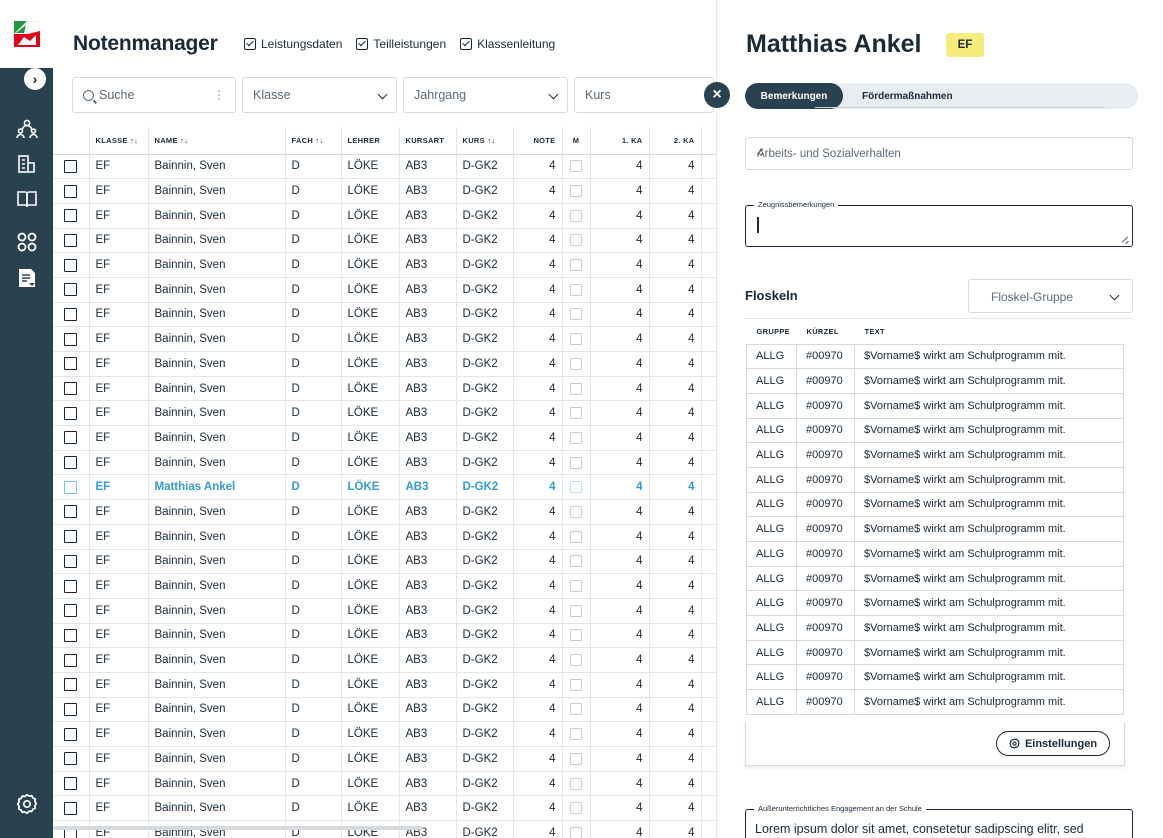 The height and width of the screenshot is (838, 1163). I want to click on header-name: NAME ↑↓, so click(217, 141).